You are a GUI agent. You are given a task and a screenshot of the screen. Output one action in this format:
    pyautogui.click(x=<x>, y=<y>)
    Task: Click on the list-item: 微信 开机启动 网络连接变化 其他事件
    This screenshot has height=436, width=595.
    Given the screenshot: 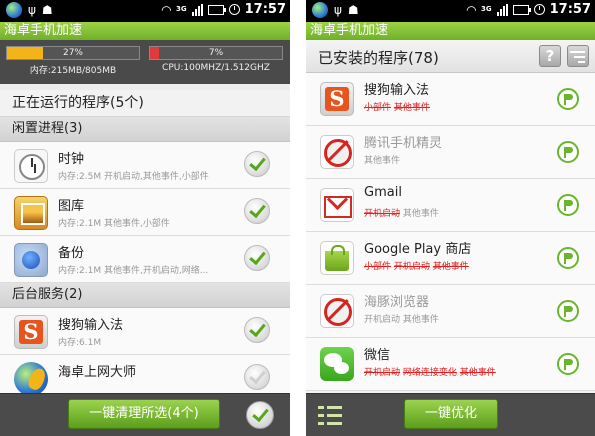 What is the action you would take?
    pyautogui.click(x=450, y=364)
    